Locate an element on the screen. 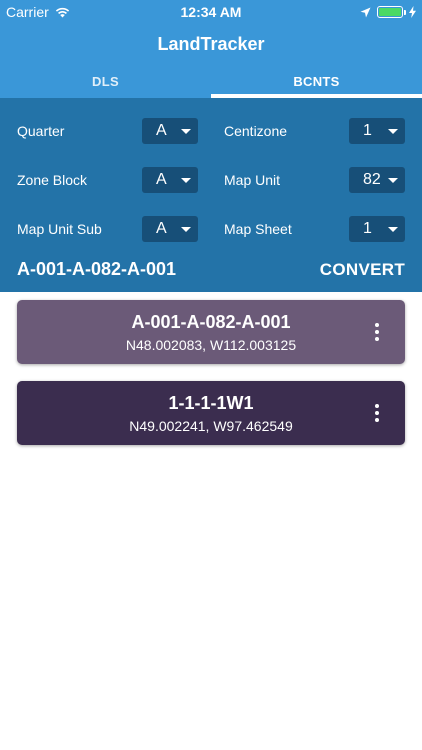  centizone-label: Centizone is located at coordinates (256, 131).